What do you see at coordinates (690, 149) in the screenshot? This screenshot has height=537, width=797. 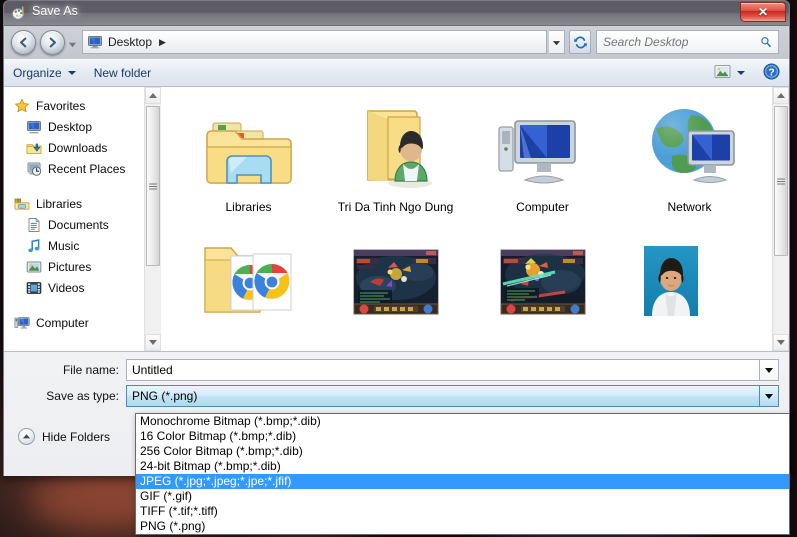 I see `network-icon` at bounding box center [690, 149].